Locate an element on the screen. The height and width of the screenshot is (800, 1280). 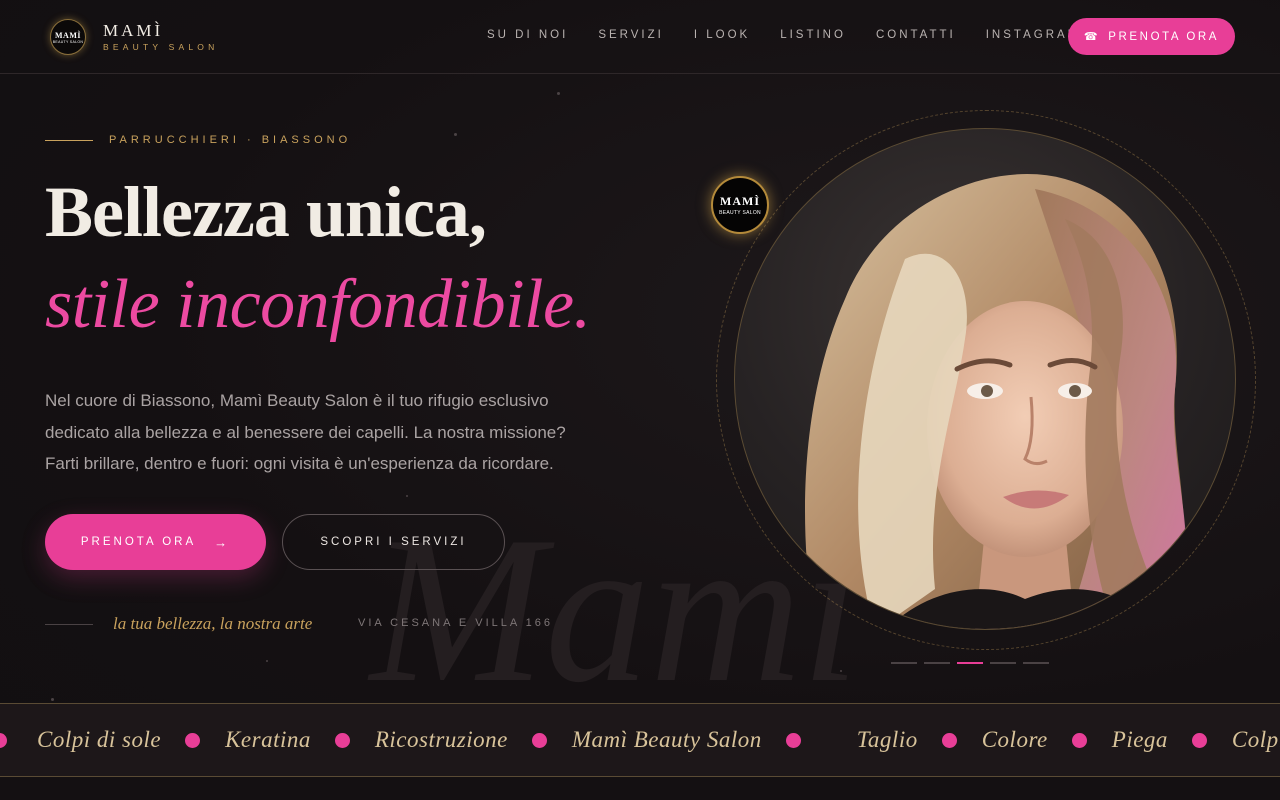
header-book-button: ☎ PRENOTA ORA is located at coordinates (1151, 36).